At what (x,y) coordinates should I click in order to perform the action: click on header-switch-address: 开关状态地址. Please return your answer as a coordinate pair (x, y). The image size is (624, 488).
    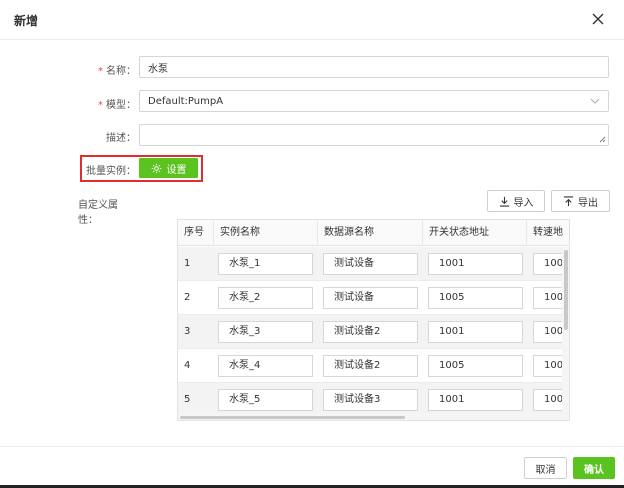
    Looking at the image, I should click on (475, 233).